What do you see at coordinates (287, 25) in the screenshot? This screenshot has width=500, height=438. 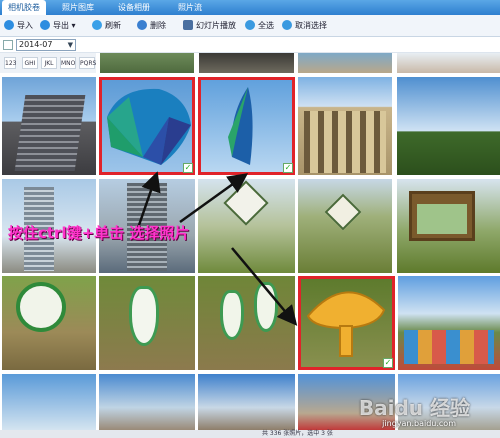 I see `cancel-select-icon` at bounding box center [287, 25].